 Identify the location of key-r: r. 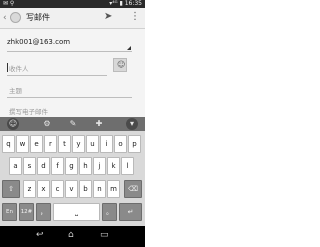
(50, 144).